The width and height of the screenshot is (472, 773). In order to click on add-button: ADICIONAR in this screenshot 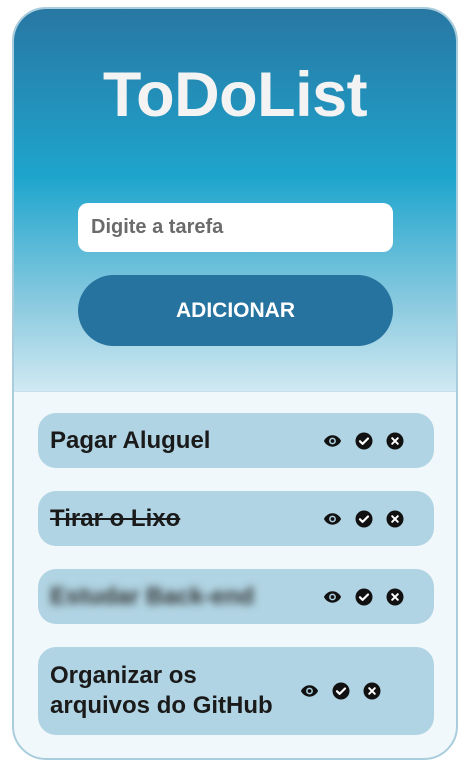, I will do `click(235, 310)`.